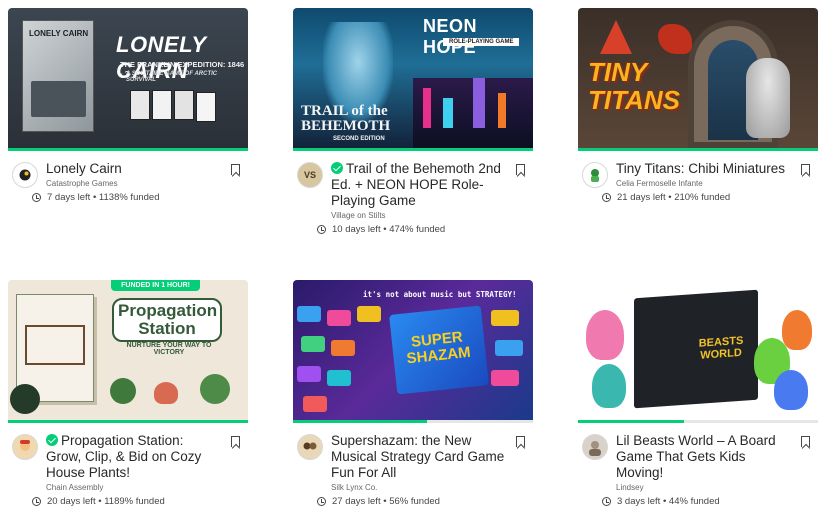 Image resolution: width=825 pixels, height=519 pixels. I want to click on days-left: 10 days left, so click(356, 229).